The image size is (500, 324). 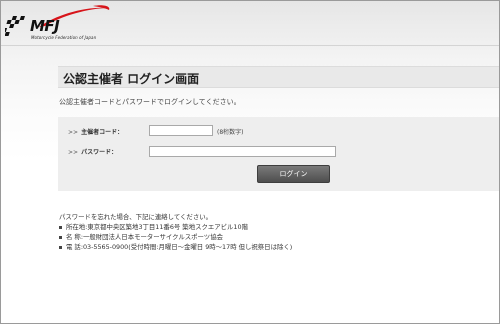 I want to click on password-label: >> パスワード：, so click(x=92, y=151).